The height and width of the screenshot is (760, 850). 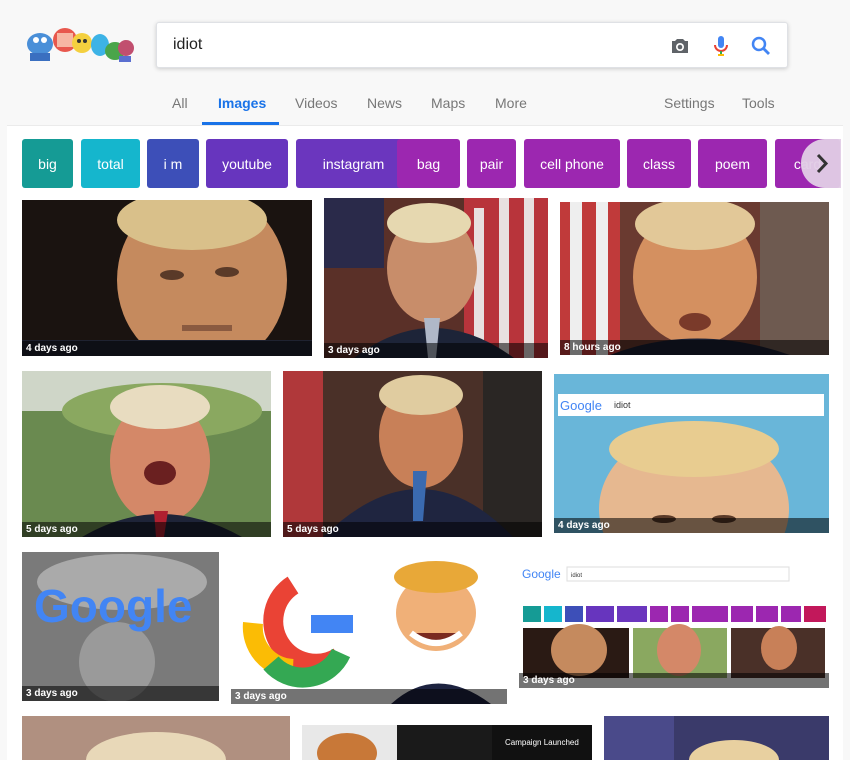 I want to click on campaign-caption: Campaign Launched, so click(x=542, y=742).